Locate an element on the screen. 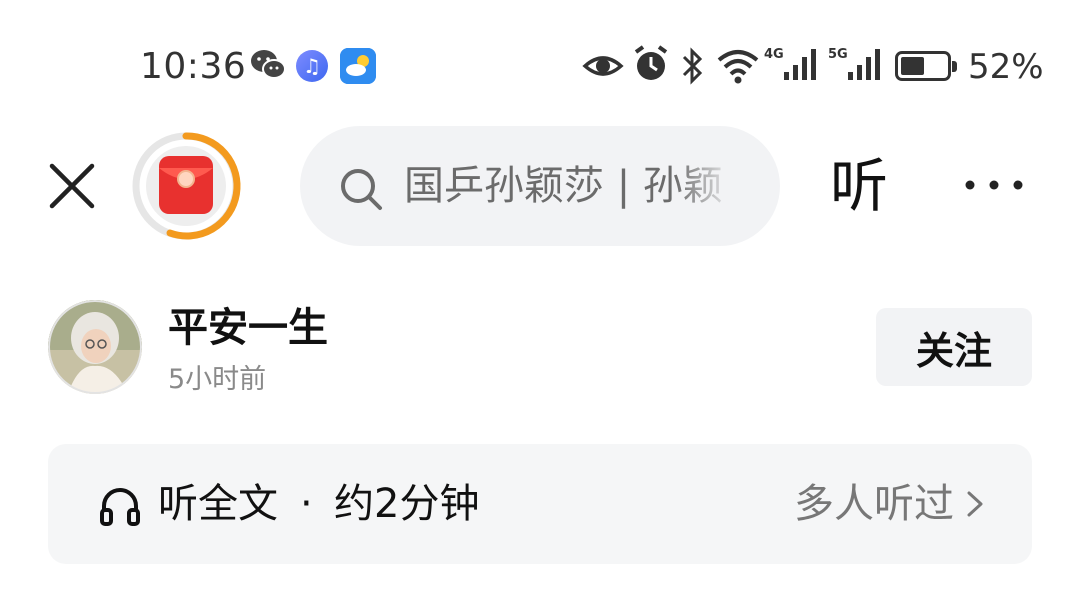 This screenshot has width=1080, height=607. listen-full-text-label: 听全文 is located at coordinates (218, 504).